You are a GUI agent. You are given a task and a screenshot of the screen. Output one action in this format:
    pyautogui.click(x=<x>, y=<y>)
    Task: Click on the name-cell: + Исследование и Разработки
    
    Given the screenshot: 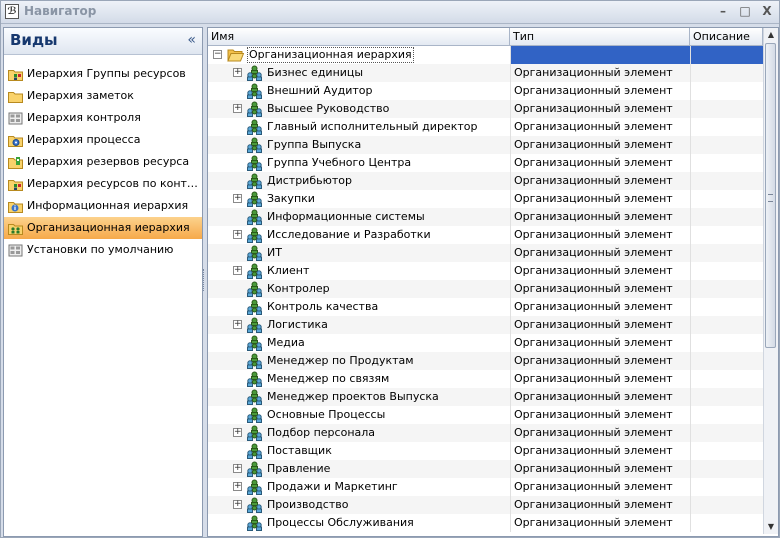 What is the action you would take?
    pyautogui.click(x=359, y=235)
    